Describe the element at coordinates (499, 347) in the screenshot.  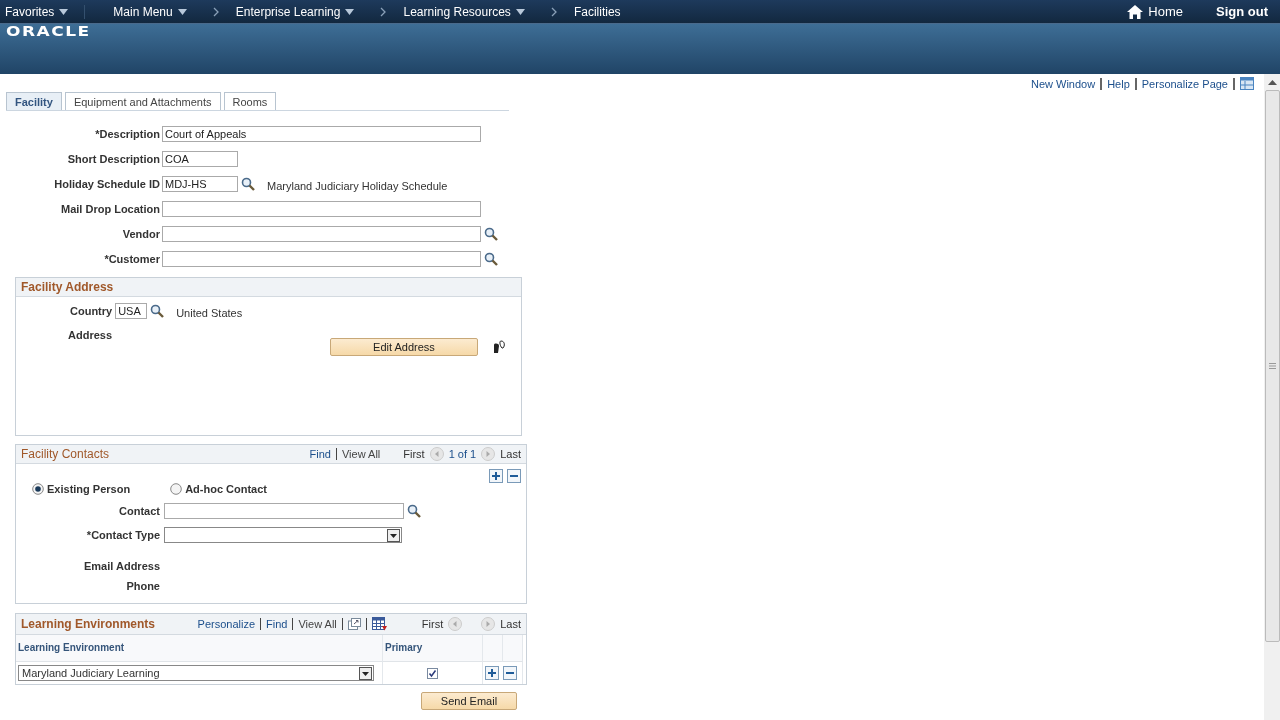
I see `pin-icon` at that location.